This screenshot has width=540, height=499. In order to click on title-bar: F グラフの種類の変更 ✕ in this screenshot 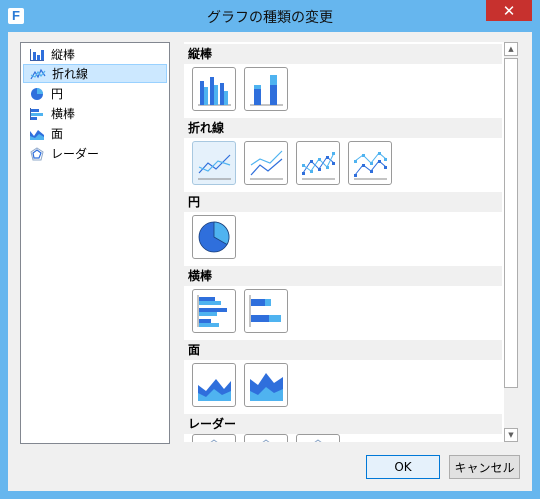, I will do `click(270, 16)`.